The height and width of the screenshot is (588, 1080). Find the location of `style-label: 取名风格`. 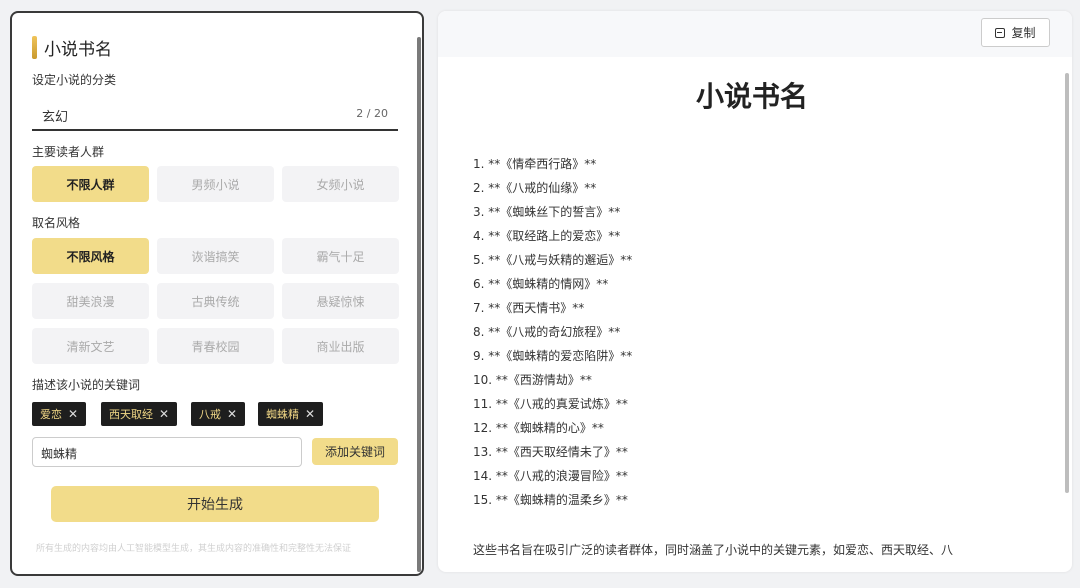

style-label: 取名风格 is located at coordinates (56, 223).